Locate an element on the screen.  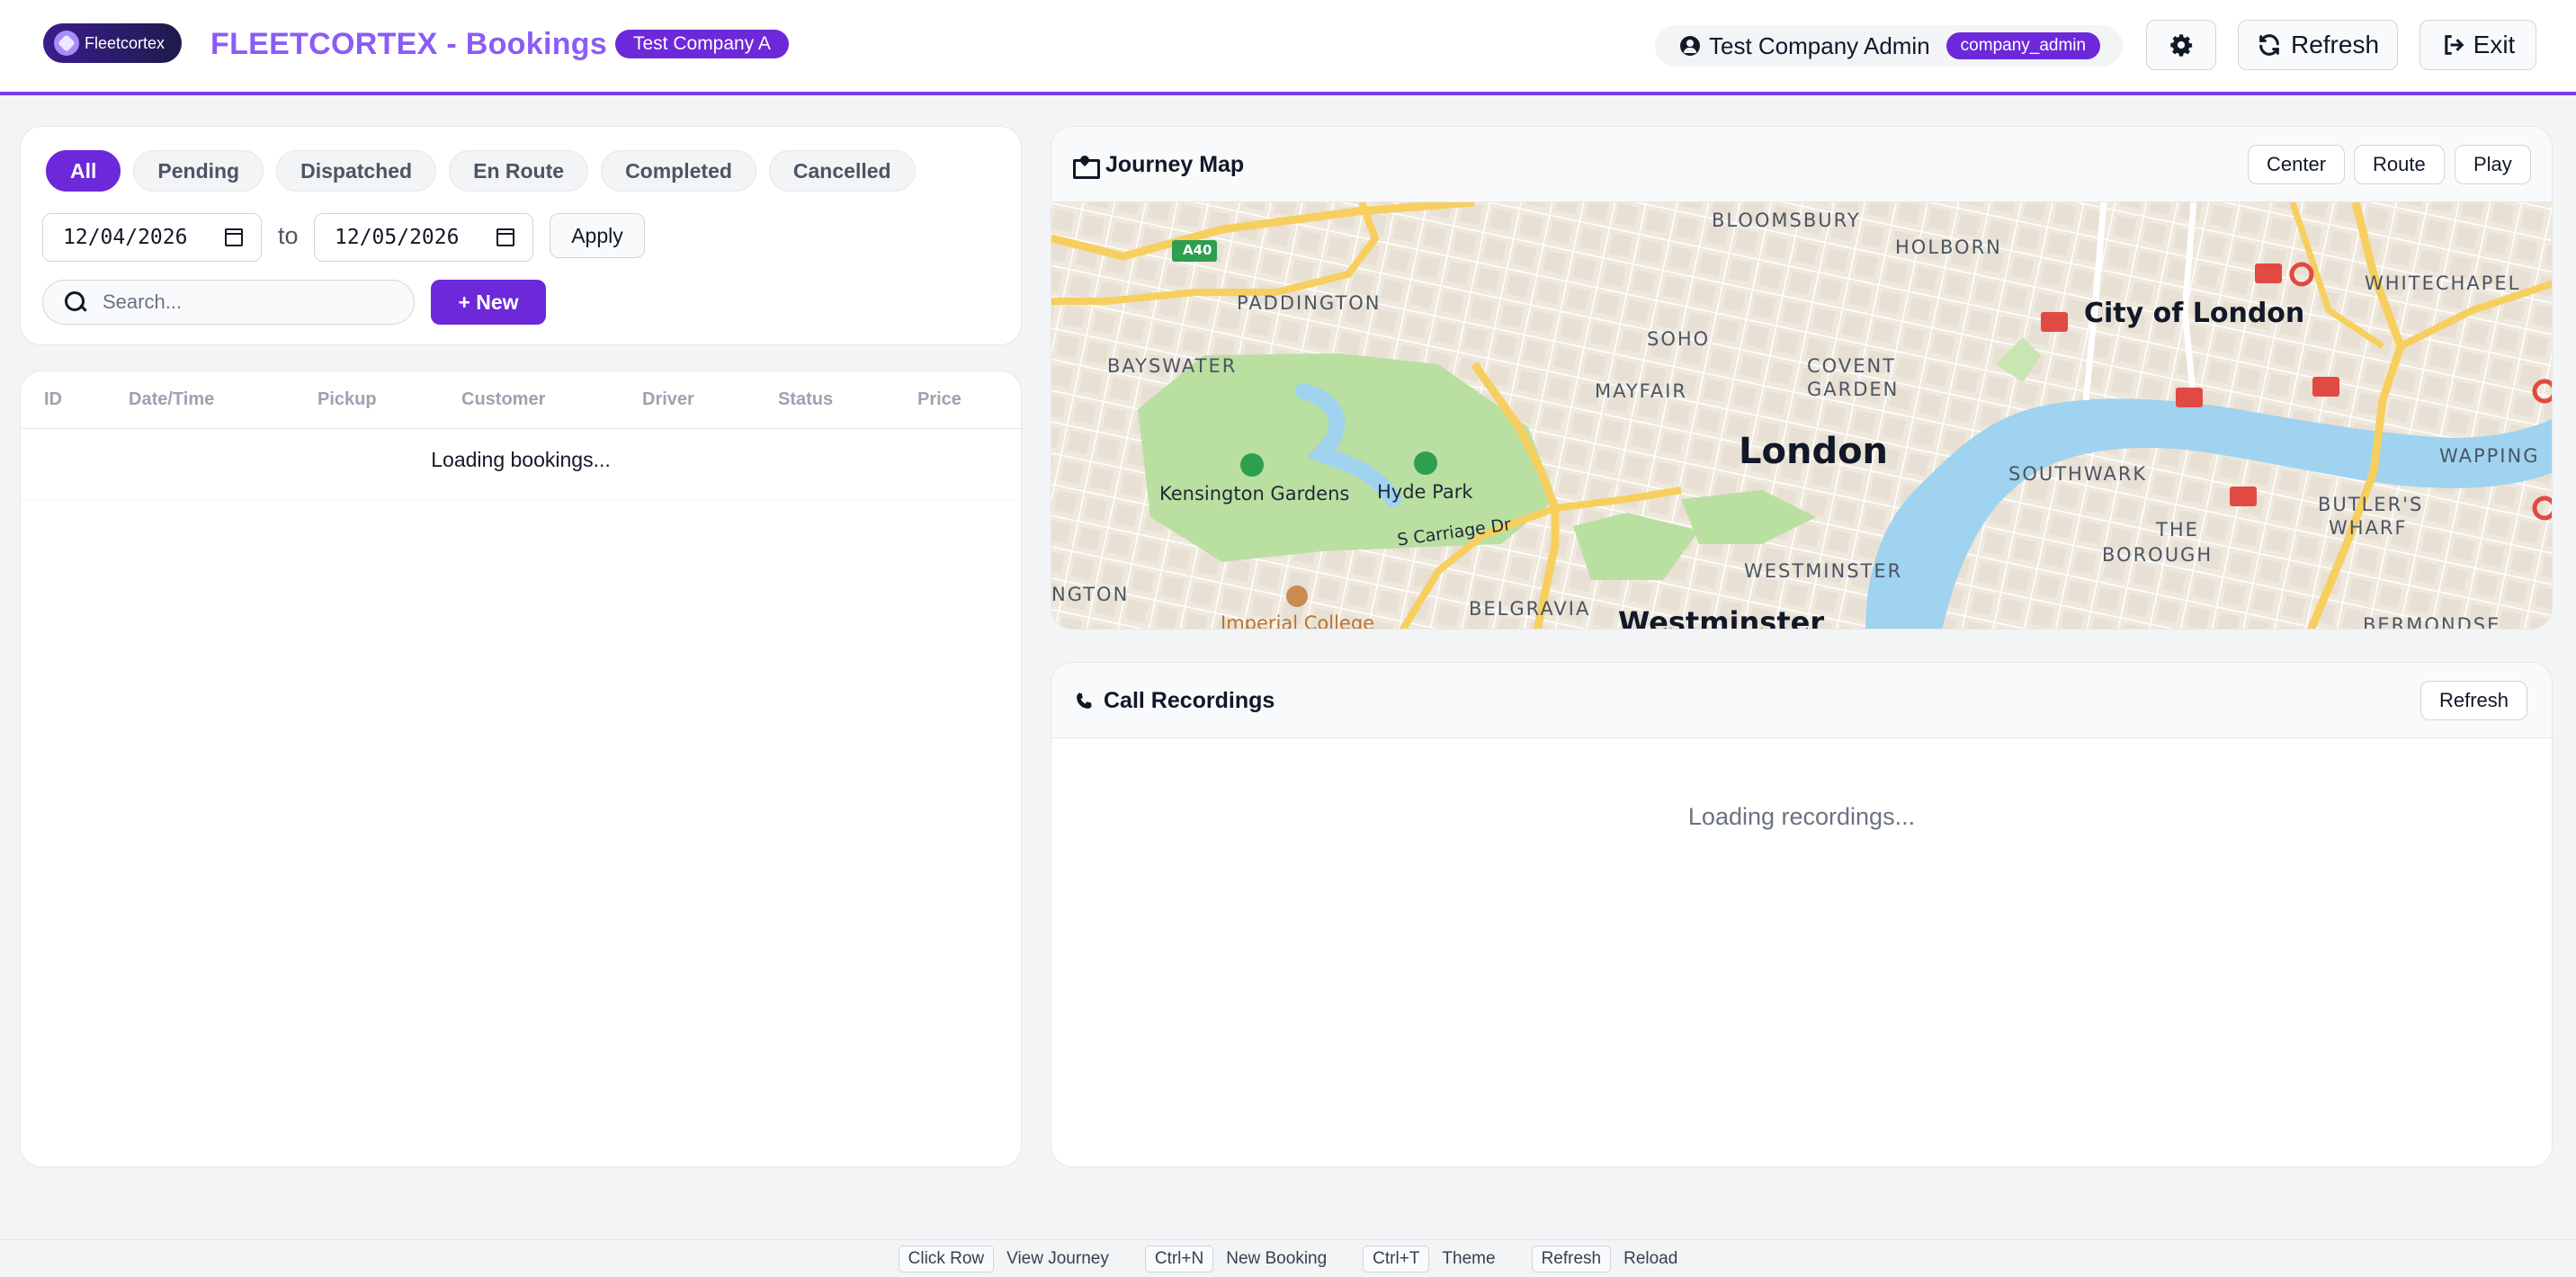
plus-icon: + is located at coordinates (464, 302).